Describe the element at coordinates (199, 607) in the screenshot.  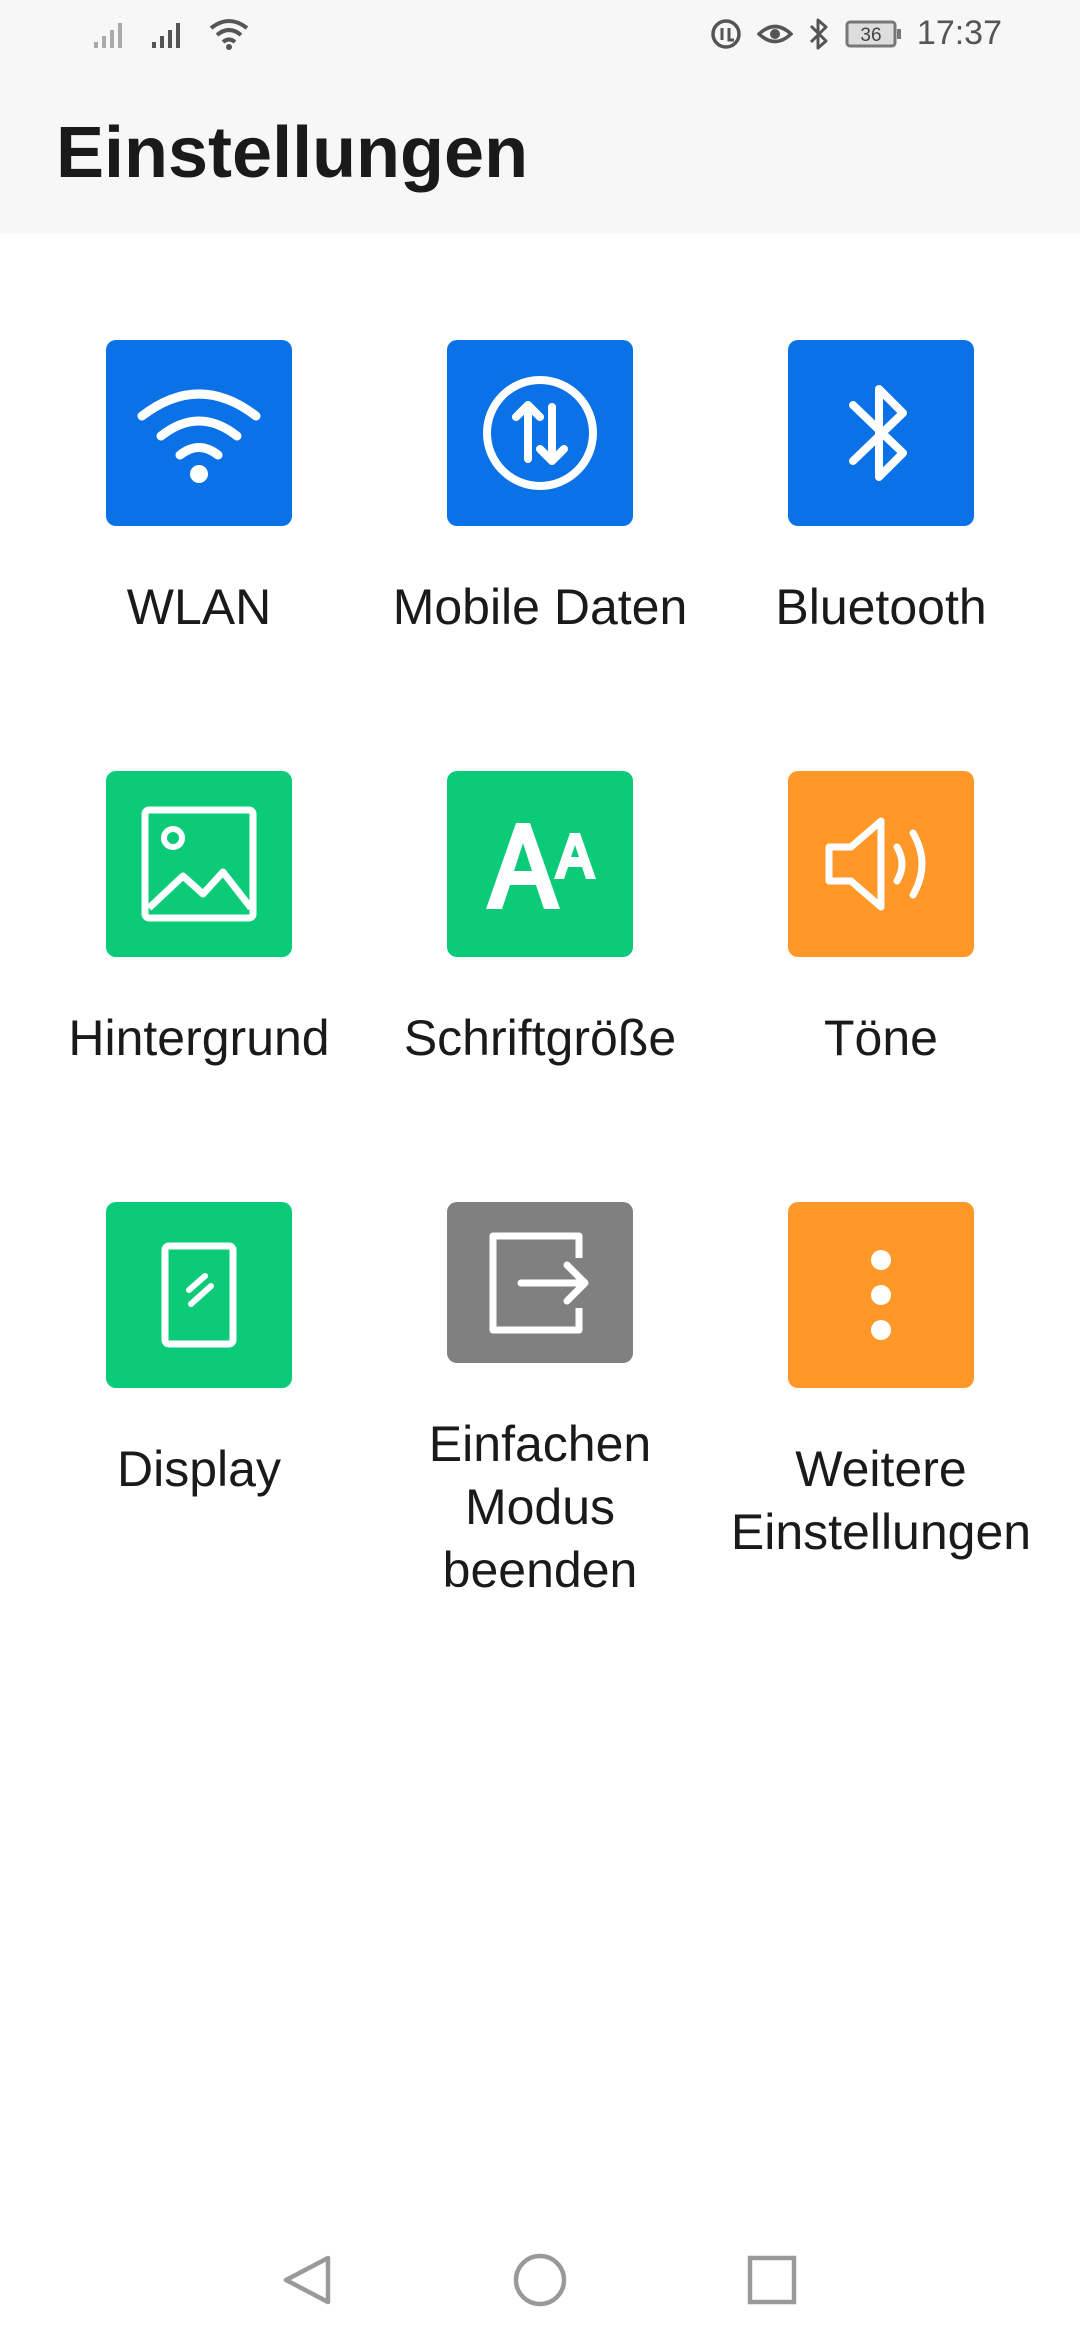
I see `tile-label: WLAN` at that location.